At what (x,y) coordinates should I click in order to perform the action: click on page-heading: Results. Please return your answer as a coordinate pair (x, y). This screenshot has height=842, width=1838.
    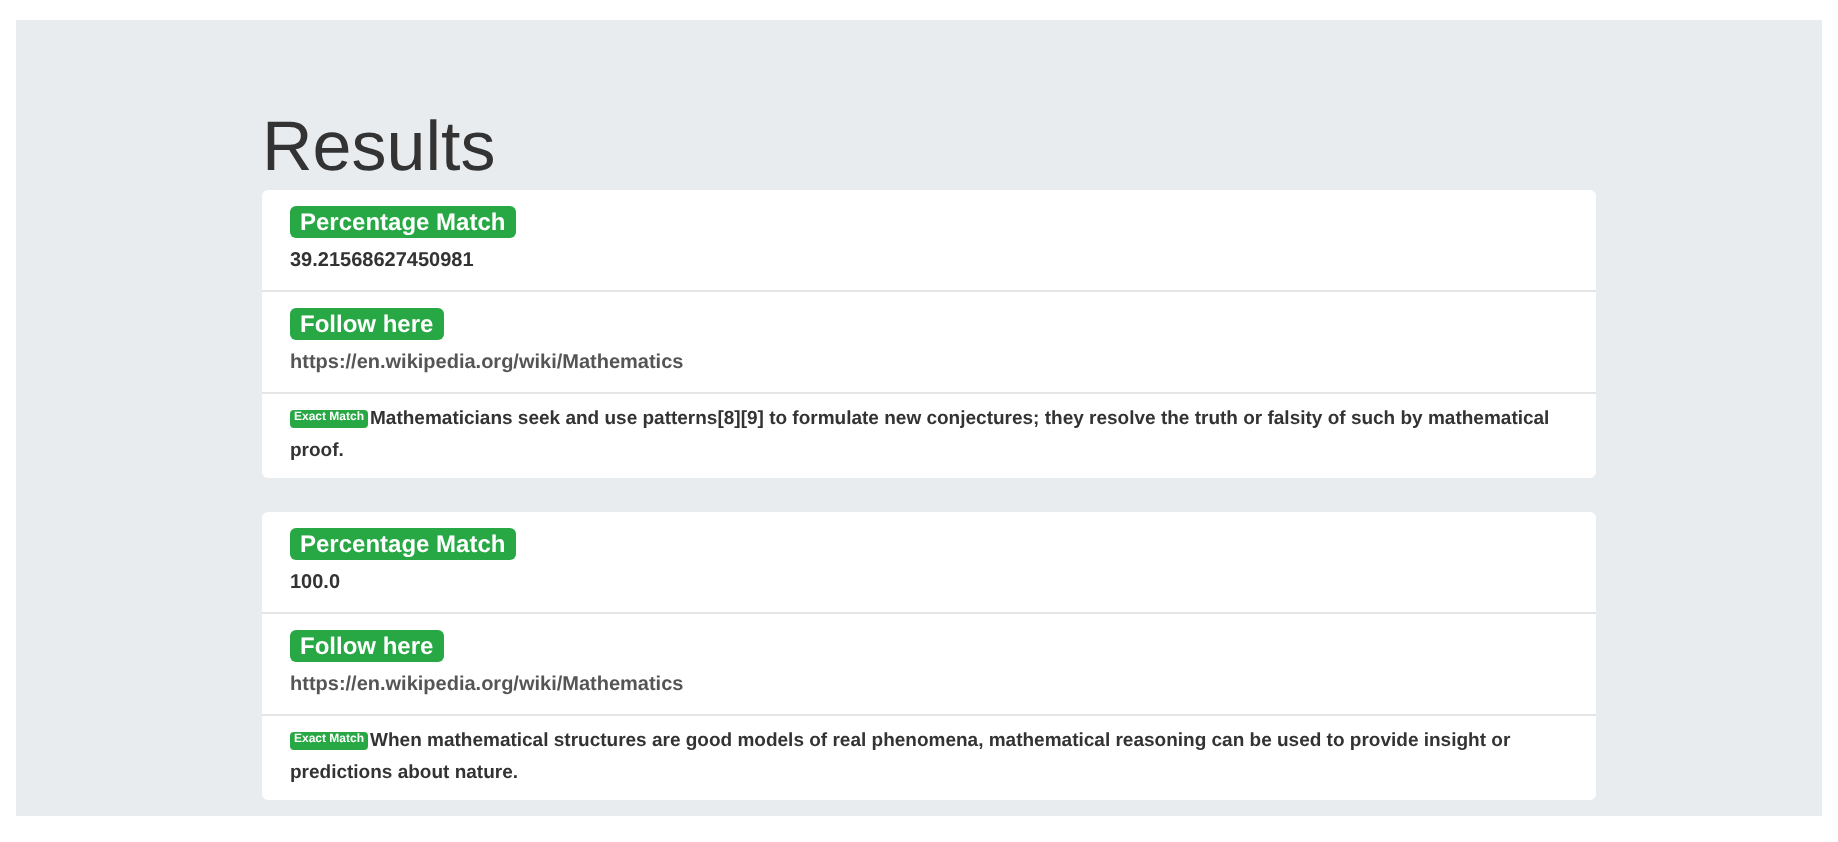
    Looking at the image, I should click on (379, 148).